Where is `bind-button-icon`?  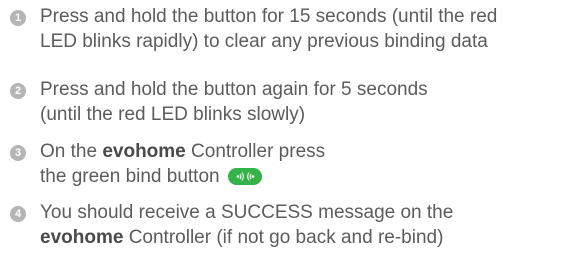 bind-button-icon is located at coordinates (244, 176).